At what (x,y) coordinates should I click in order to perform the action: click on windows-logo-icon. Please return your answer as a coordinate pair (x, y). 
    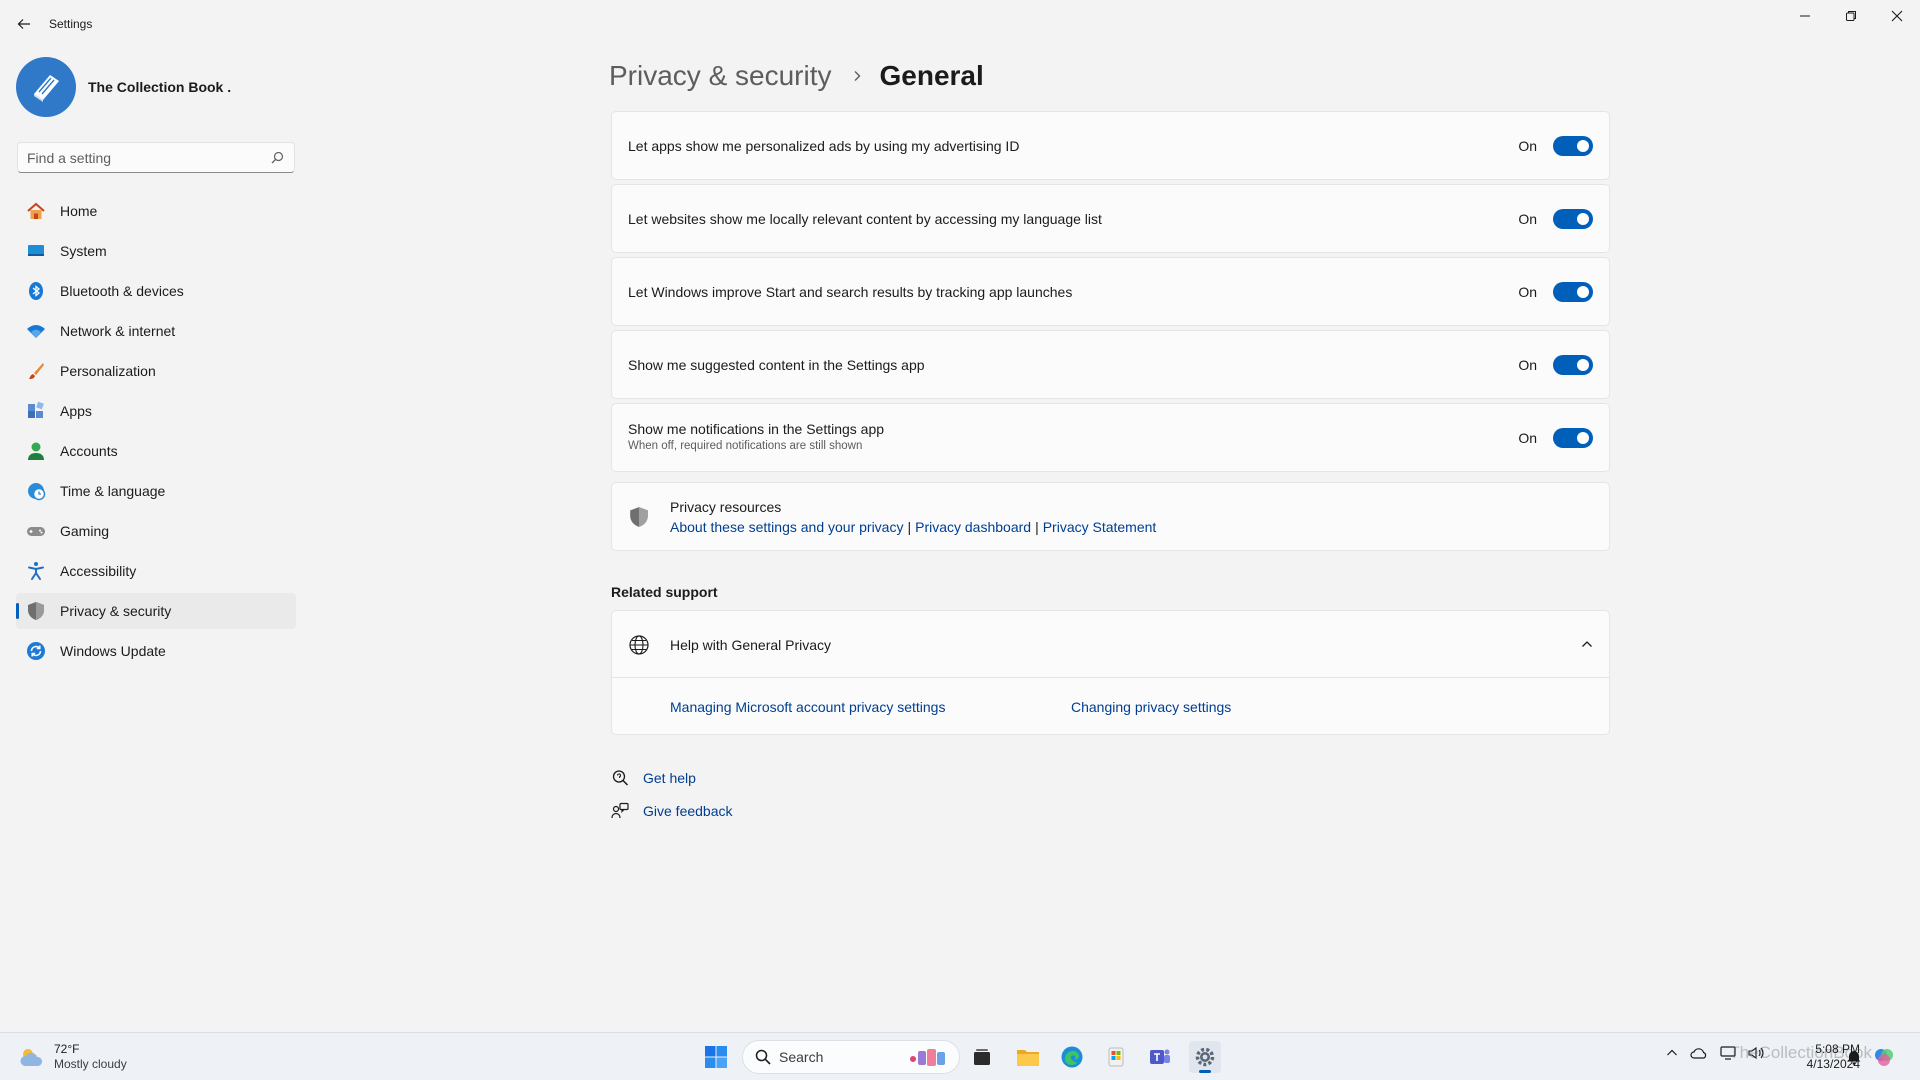
    Looking at the image, I should click on (716, 1057).